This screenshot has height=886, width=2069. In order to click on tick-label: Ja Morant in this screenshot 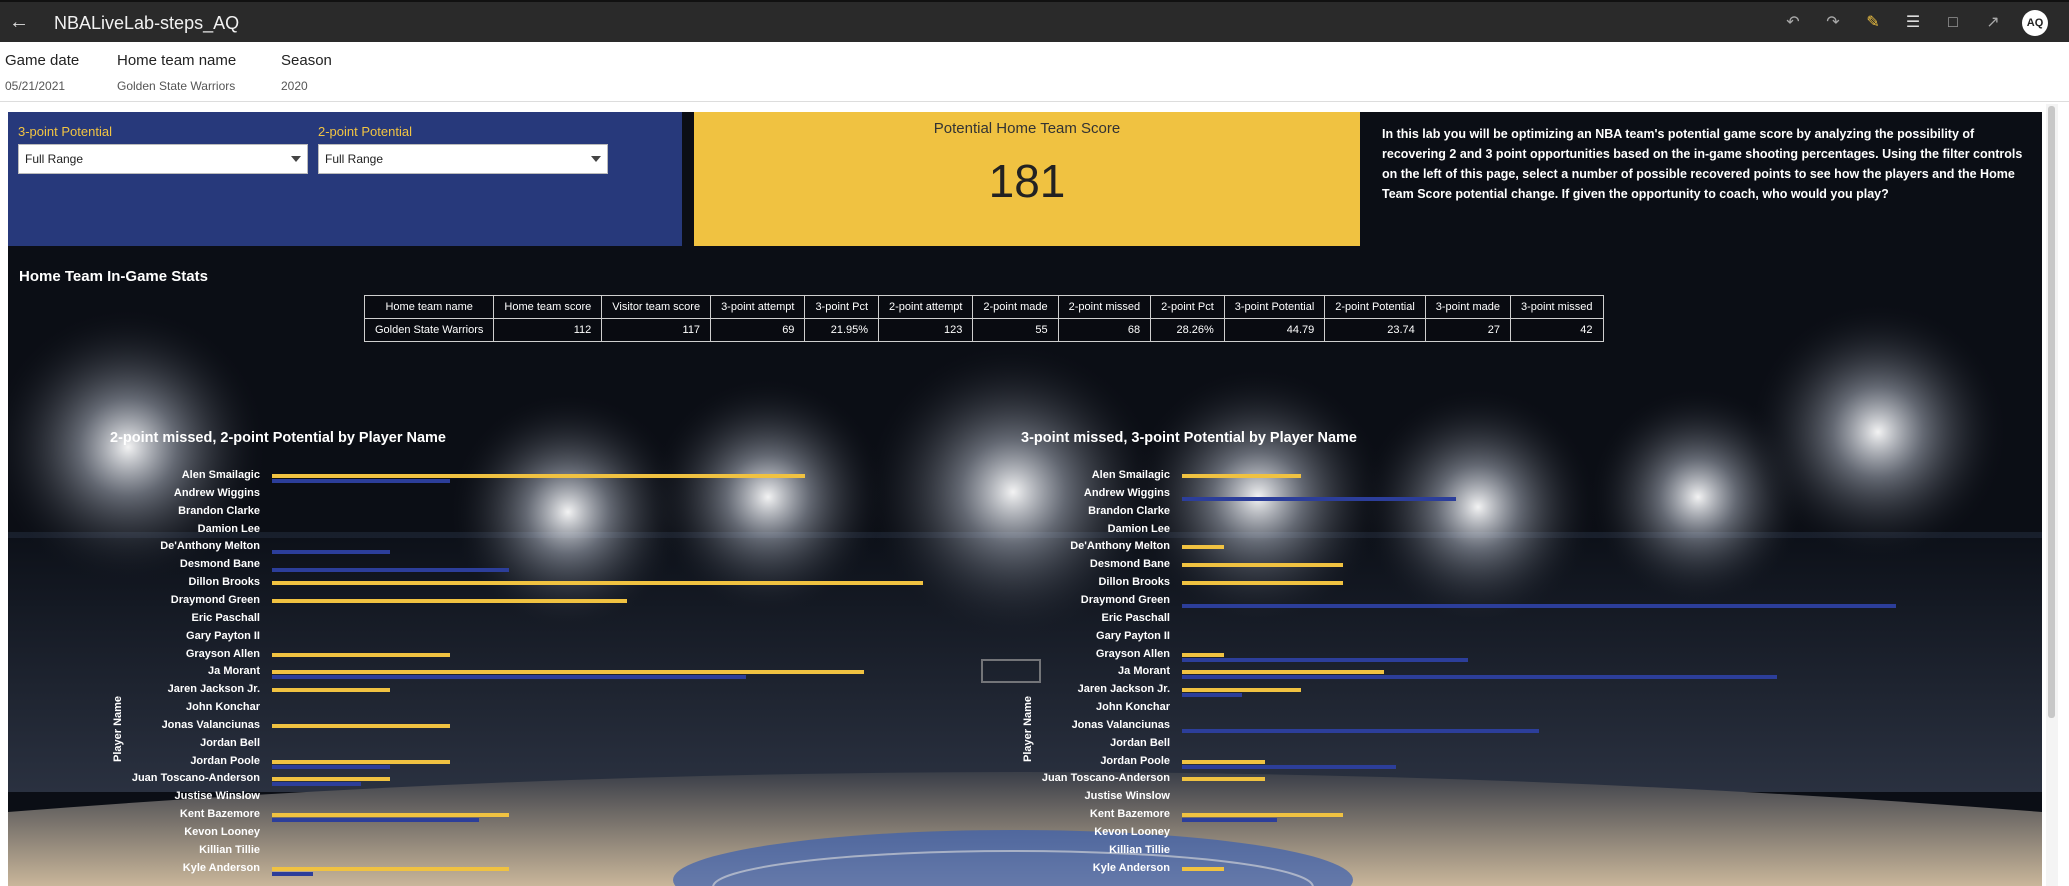, I will do `click(190, 671)`.